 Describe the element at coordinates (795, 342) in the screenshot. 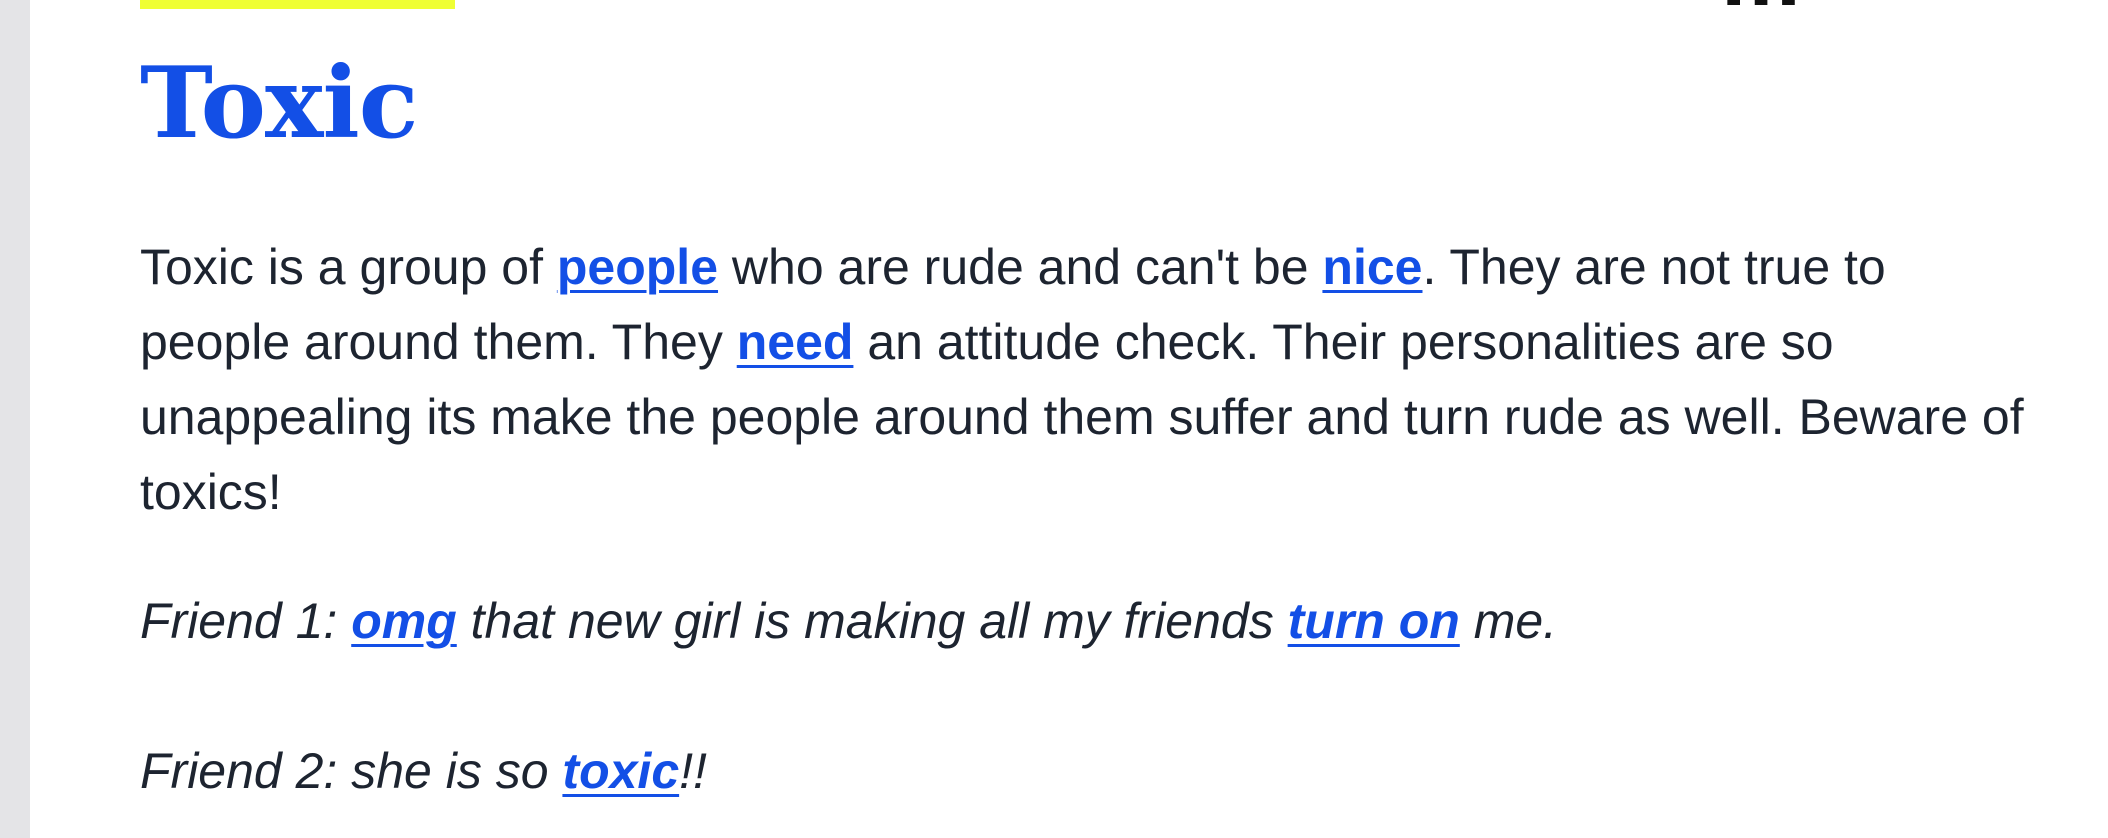

I see `link-need: need` at that location.